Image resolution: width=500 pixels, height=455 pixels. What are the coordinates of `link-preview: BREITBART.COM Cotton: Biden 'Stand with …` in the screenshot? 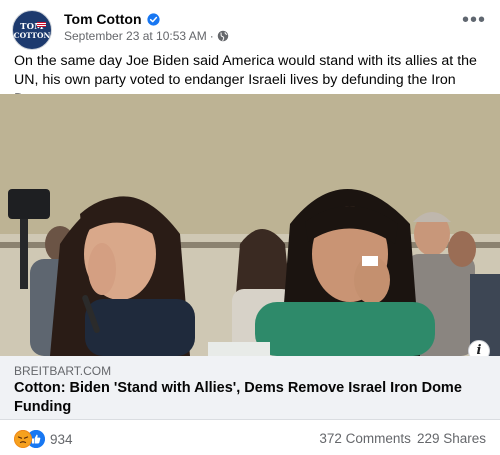 It's located at (250, 388).